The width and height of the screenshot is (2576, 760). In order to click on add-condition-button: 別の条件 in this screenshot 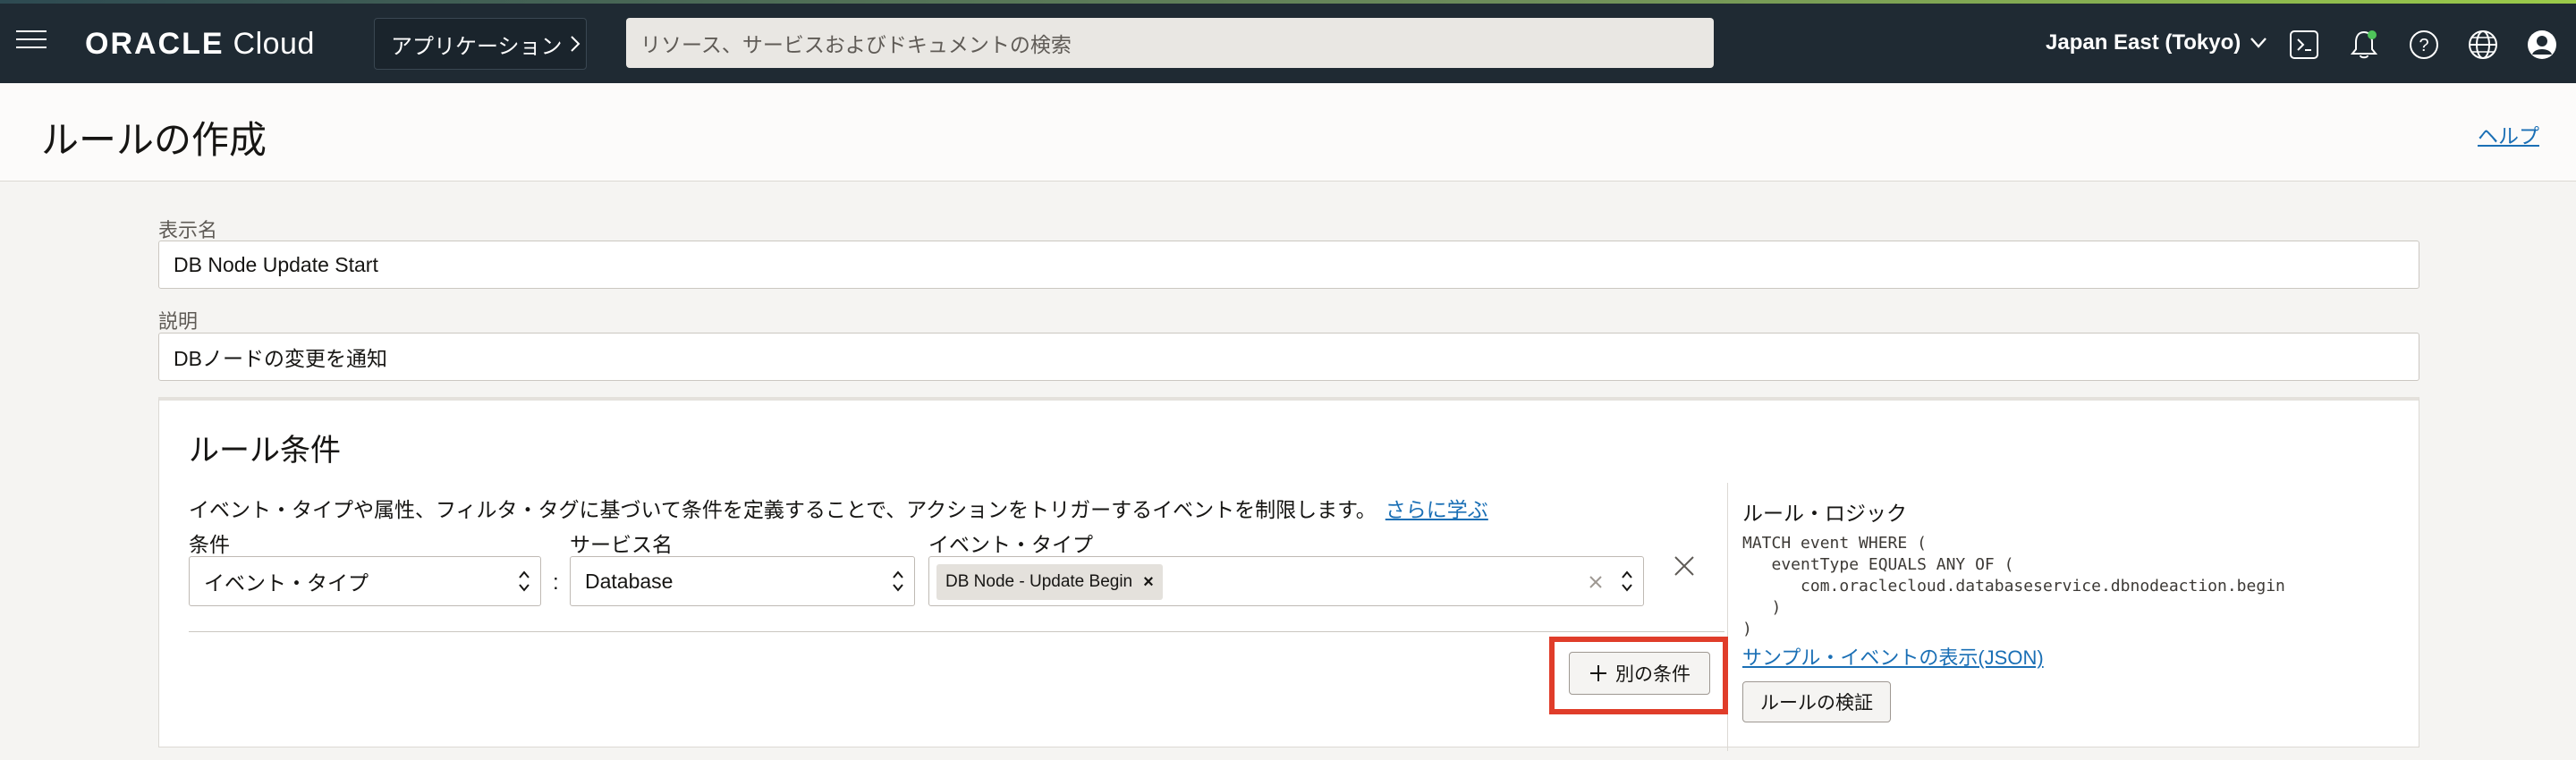, I will do `click(1639, 673)`.